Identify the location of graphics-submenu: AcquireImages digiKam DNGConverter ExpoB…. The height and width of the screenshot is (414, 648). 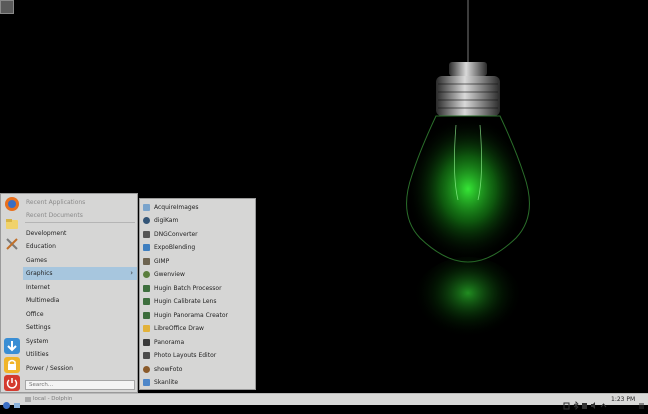
(197, 294).